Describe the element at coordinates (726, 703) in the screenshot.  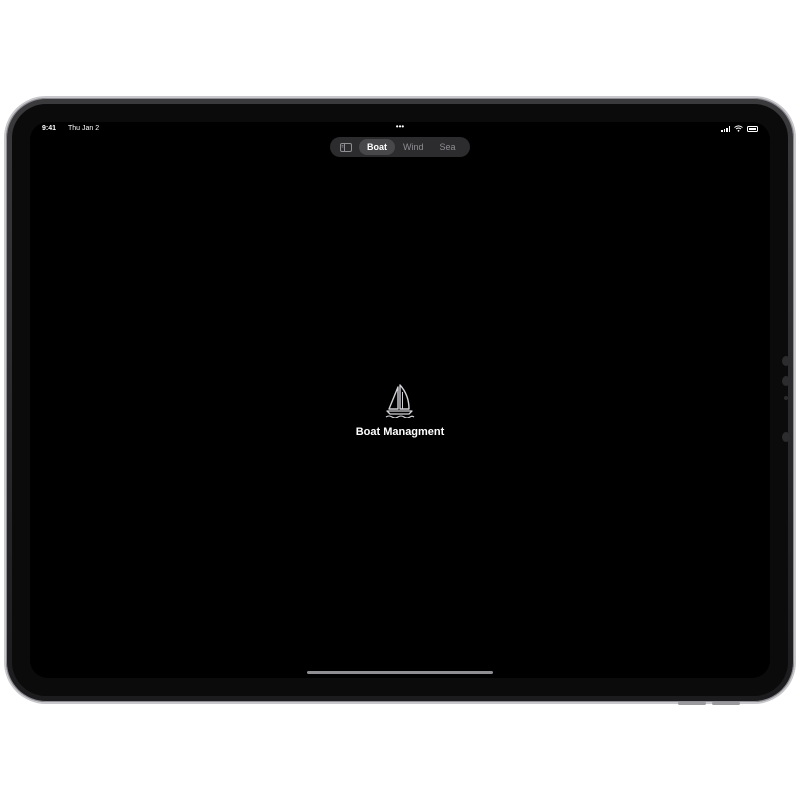
I see `bottom-edge-right` at that location.